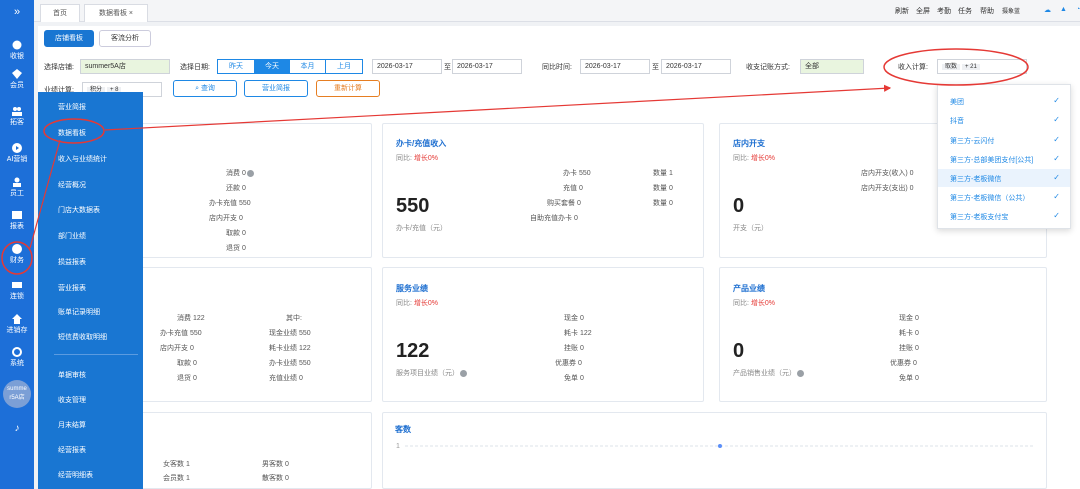  What do you see at coordinates (923, 11) in the screenshot?
I see `fullscreen-link: 全屏` at bounding box center [923, 11].